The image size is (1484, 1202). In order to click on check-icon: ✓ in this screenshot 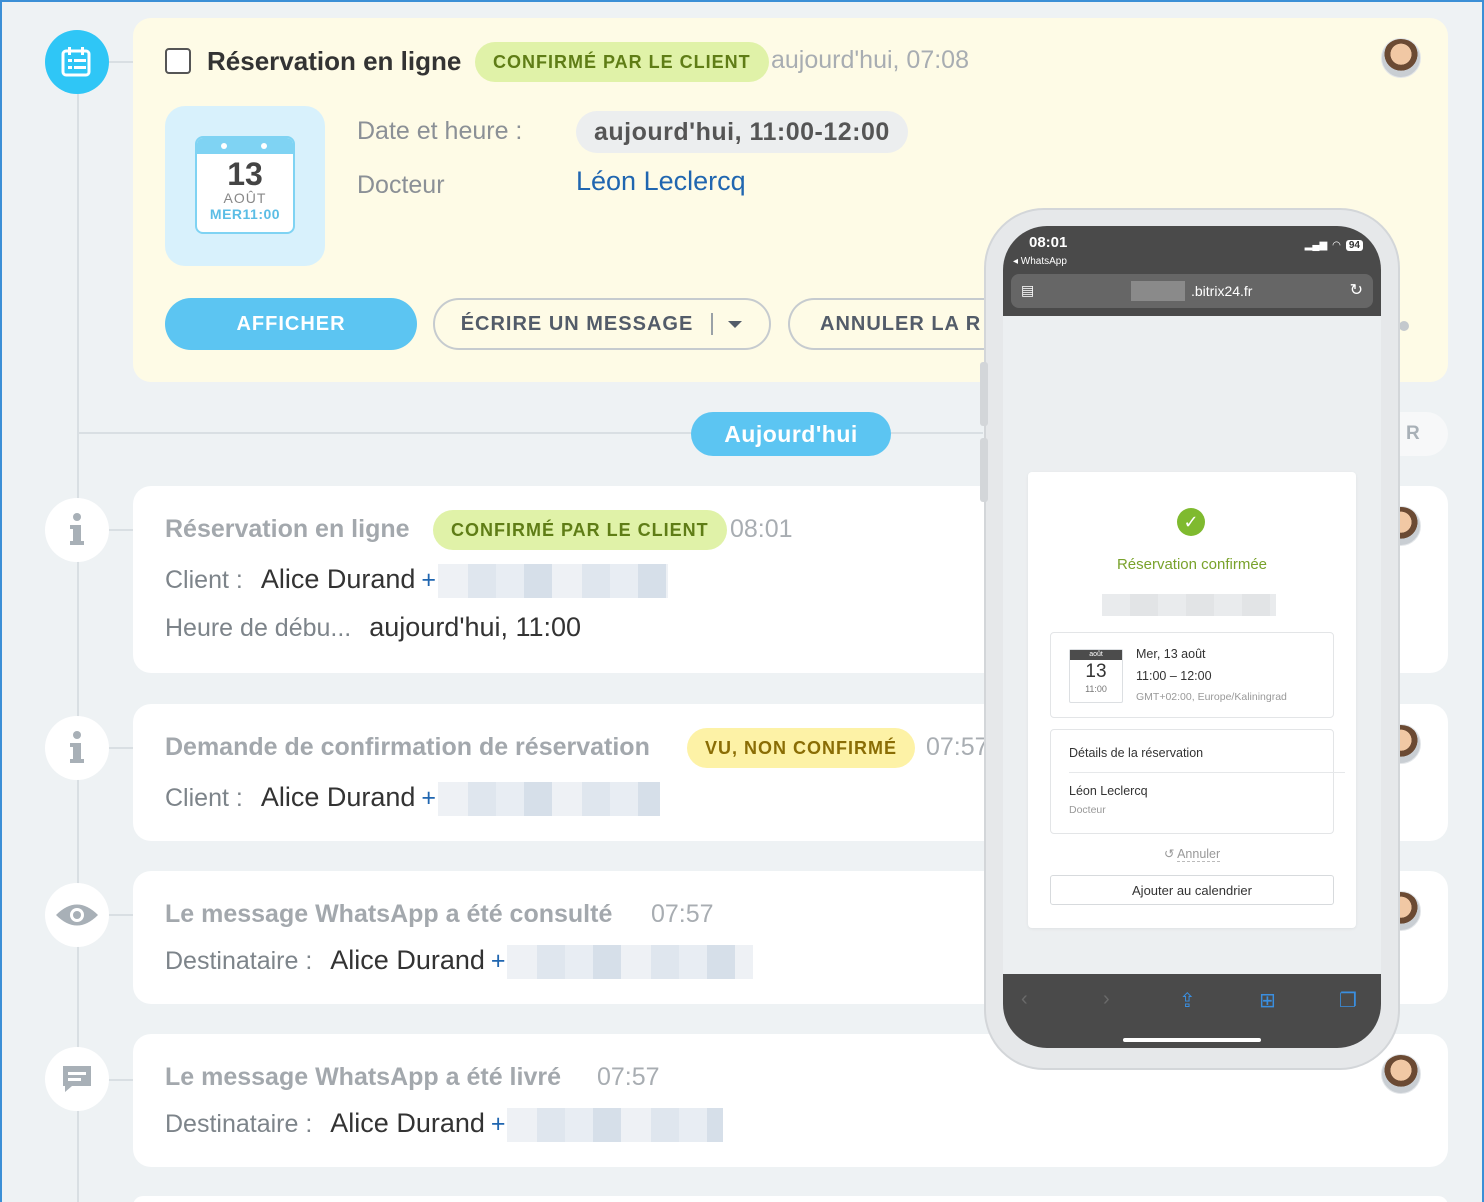, I will do `click(1191, 522)`.